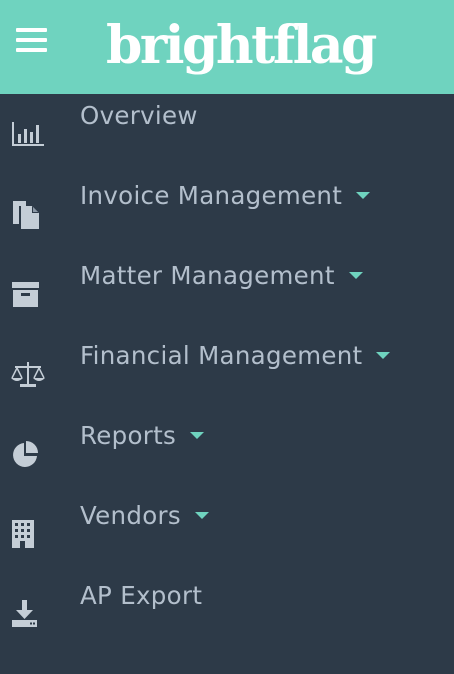 This screenshot has height=674, width=454. Describe the element at coordinates (27, 215) in the screenshot. I see `documents-icon` at that location.